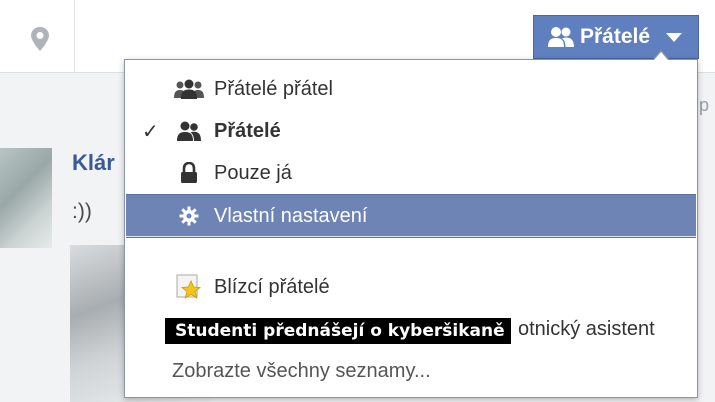 The width and height of the screenshot is (715, 402). Describe the element at coordinates (247, 130) in the screenshot. I see `menu-item-label: Přátelé` at that location.